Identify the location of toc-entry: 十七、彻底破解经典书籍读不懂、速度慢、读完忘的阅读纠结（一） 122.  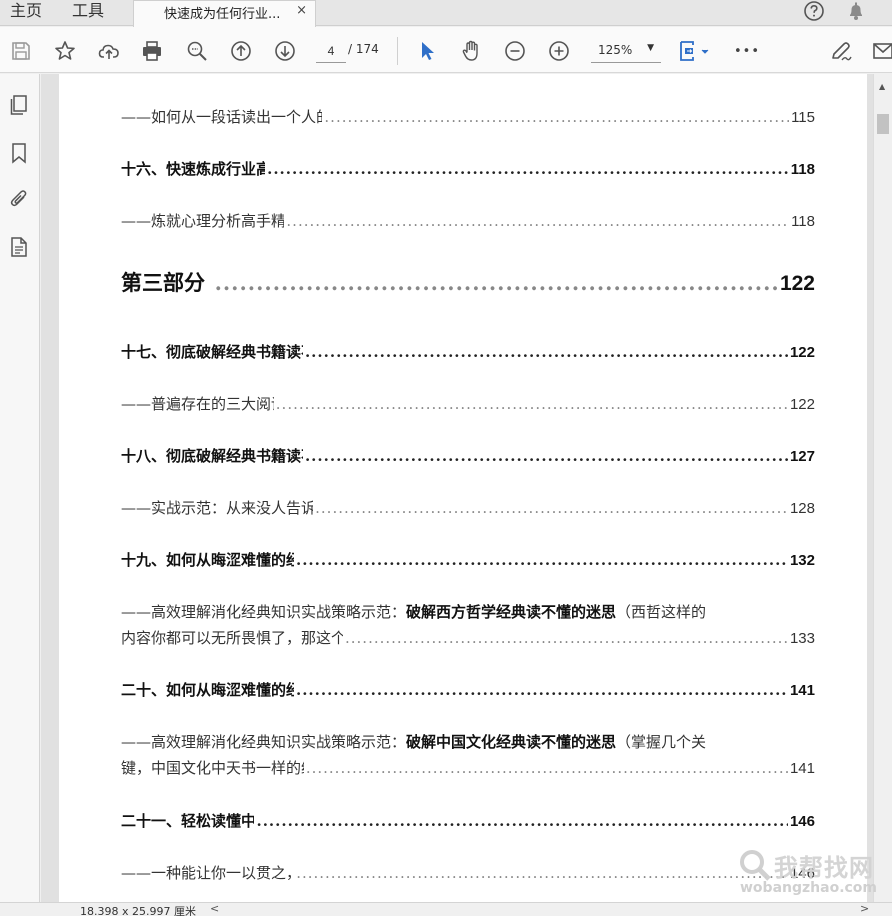
(468, 352).